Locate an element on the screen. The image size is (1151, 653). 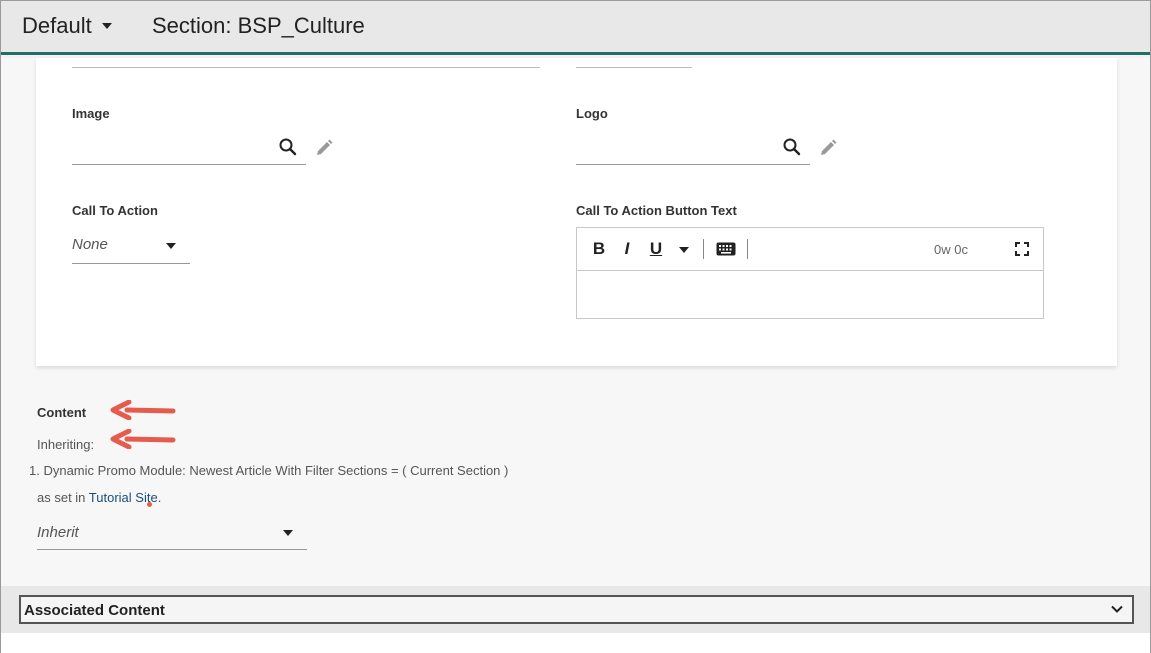
rich-text-editor: B I U 0w 0c is located at coordinates (810, 273).